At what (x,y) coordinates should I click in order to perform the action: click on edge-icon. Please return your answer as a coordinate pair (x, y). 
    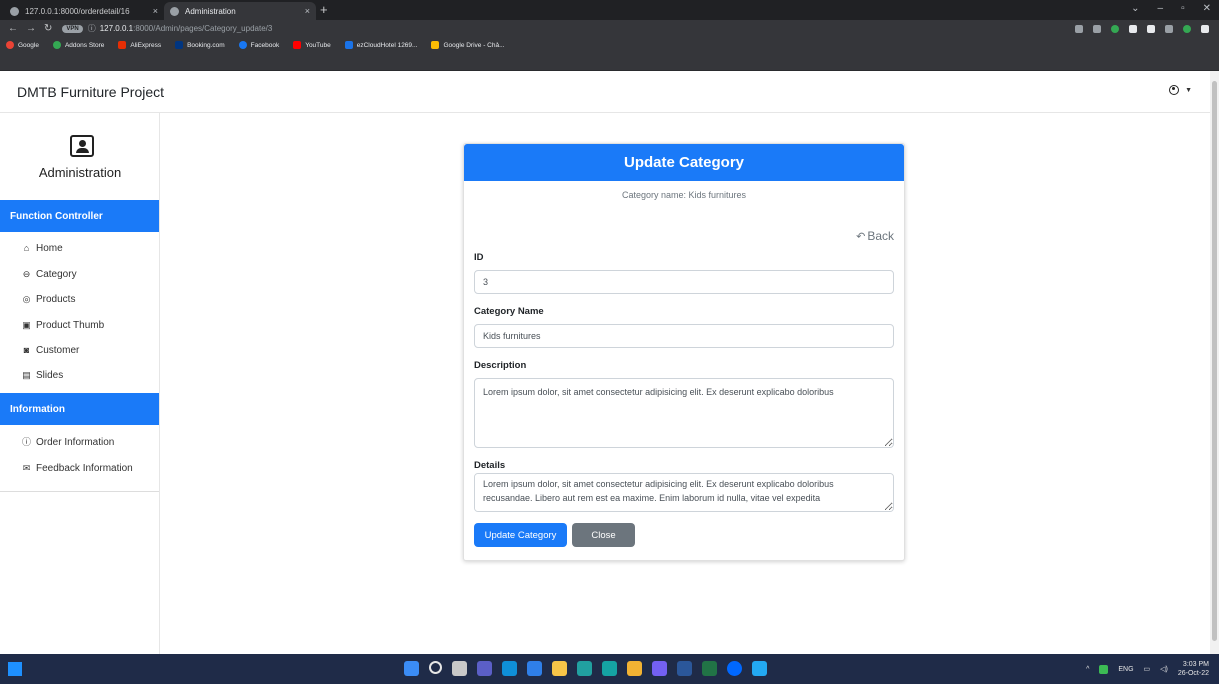
    Looking at the image, I should click on (509, 668).